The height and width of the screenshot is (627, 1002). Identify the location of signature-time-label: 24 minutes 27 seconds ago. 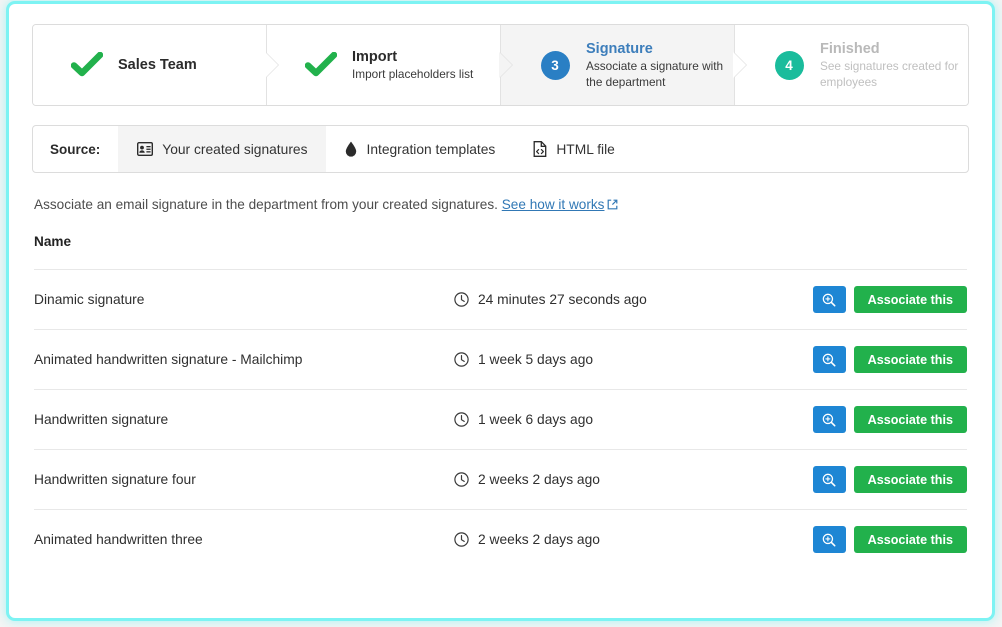
(562, 299).